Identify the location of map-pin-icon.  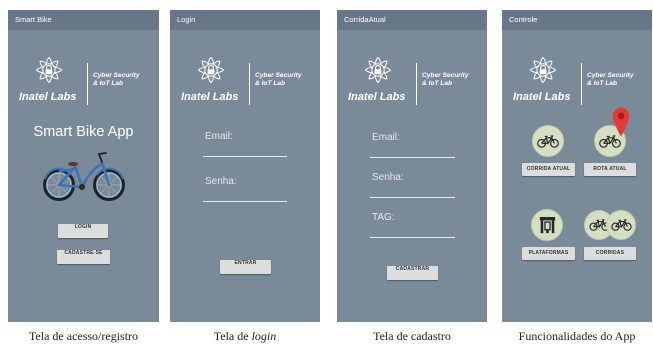
(621, 122).